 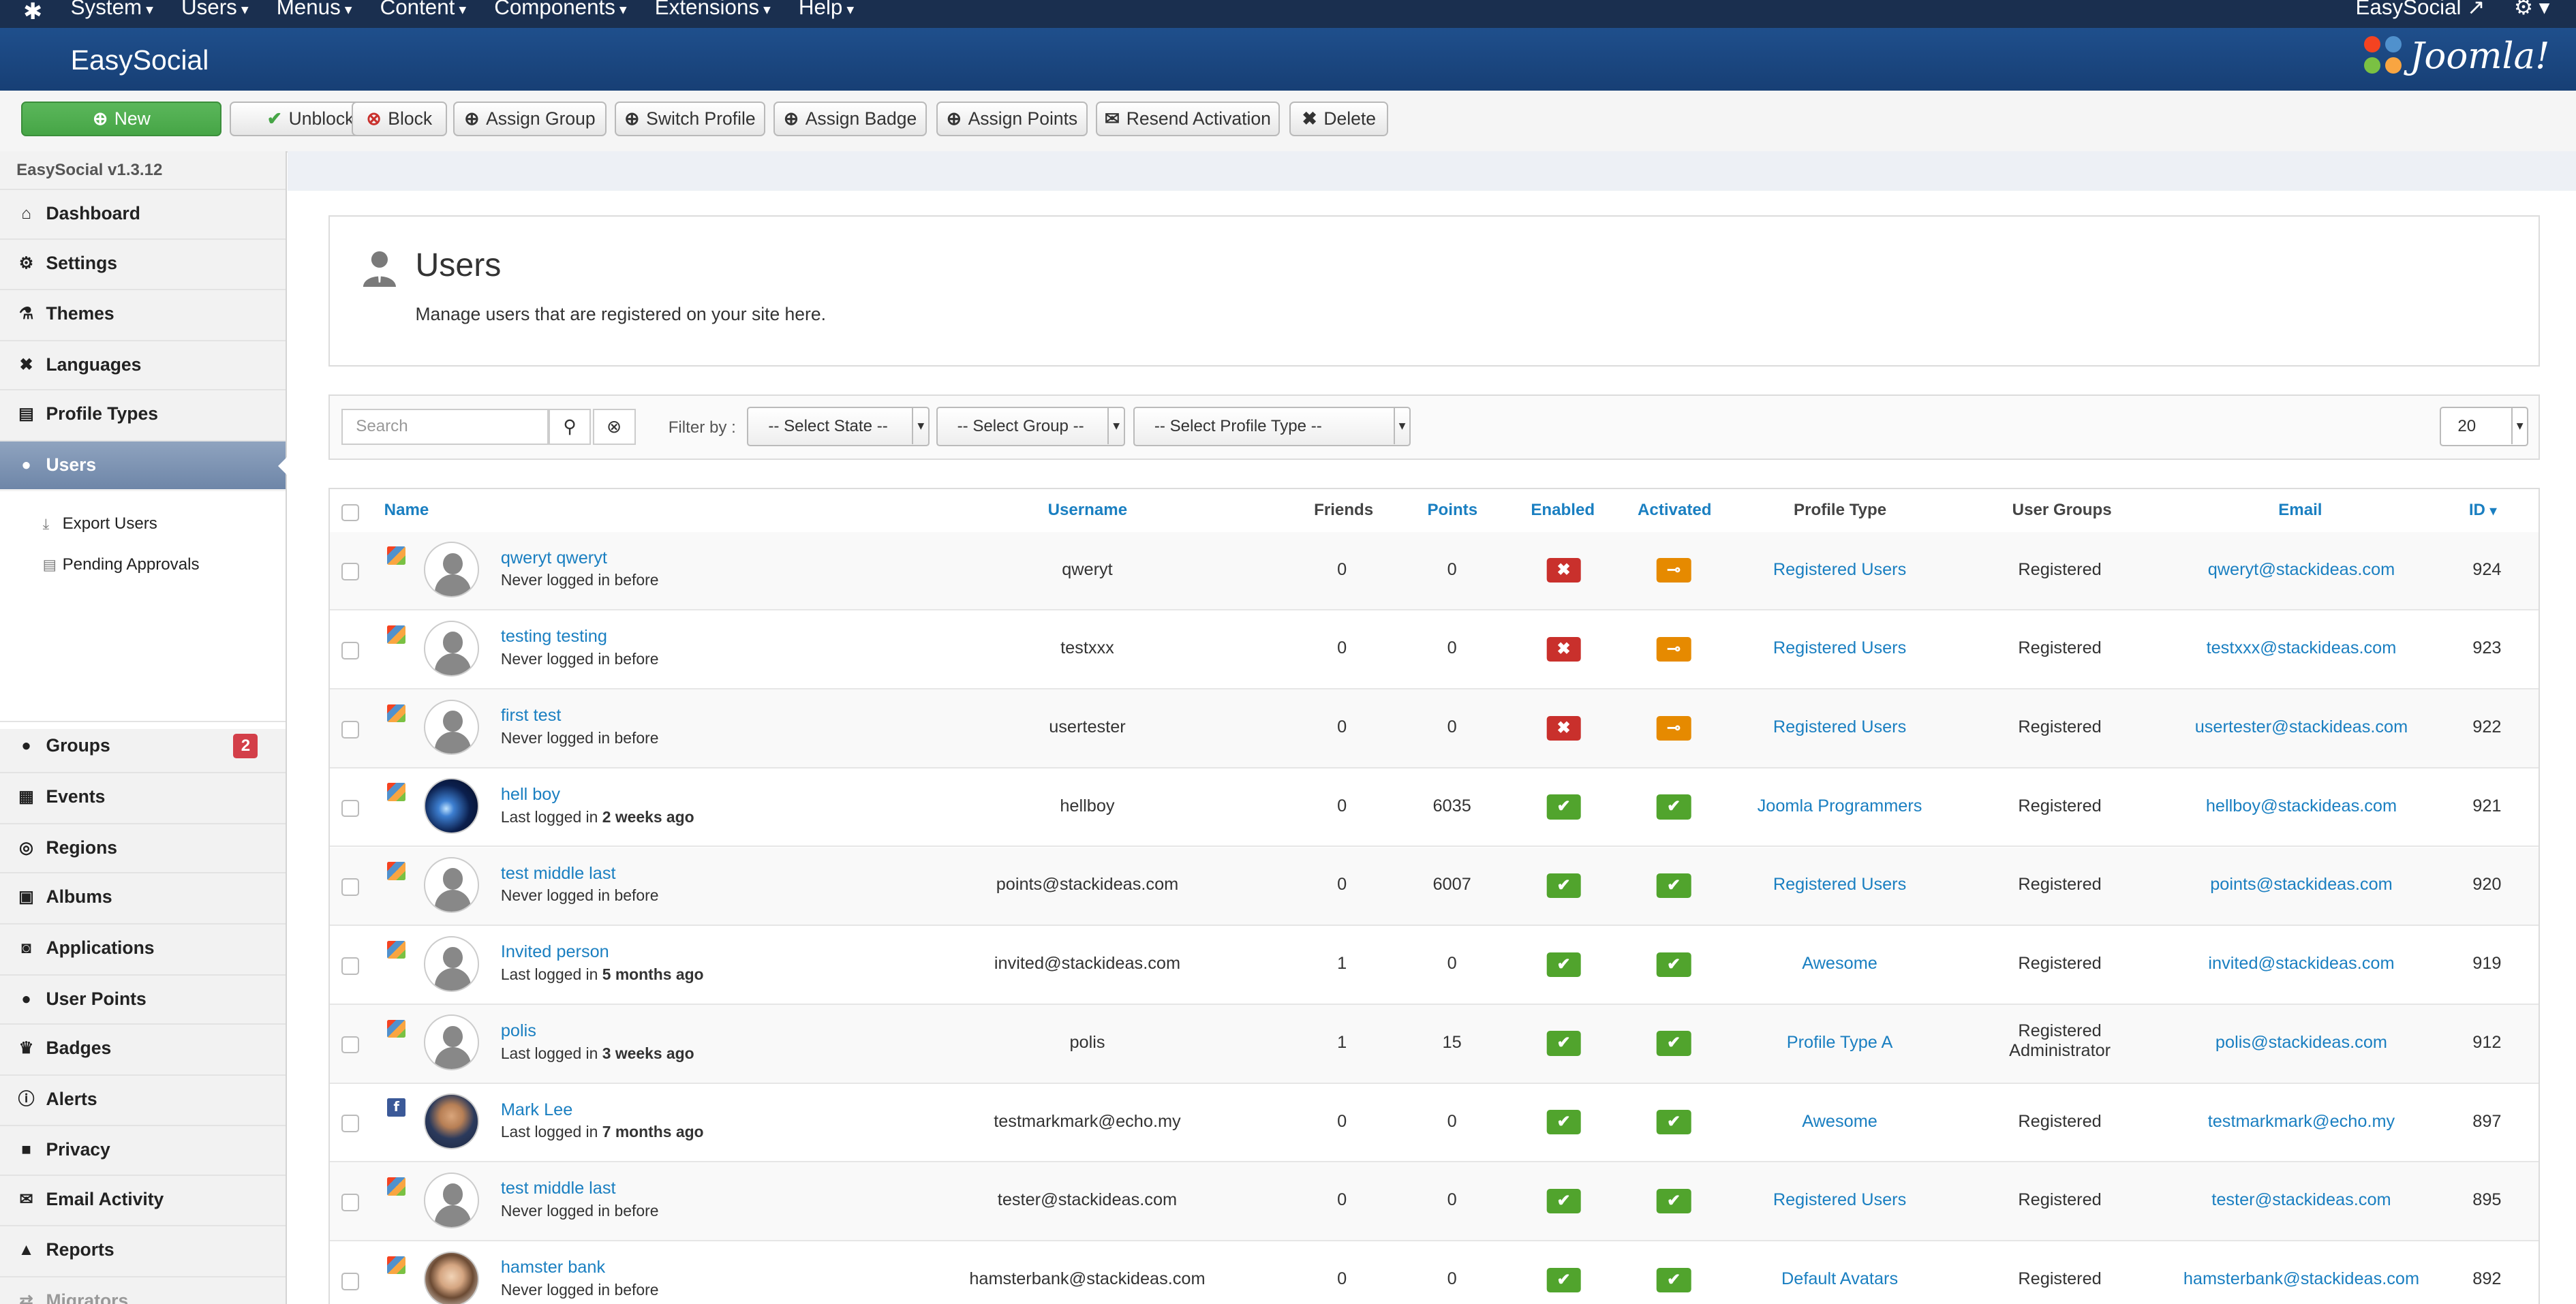 What do you see at coordinates (536, 1110) in the screenshot?
I see `user-name-link: Mark Lee` at bounding box center [536, 1110].